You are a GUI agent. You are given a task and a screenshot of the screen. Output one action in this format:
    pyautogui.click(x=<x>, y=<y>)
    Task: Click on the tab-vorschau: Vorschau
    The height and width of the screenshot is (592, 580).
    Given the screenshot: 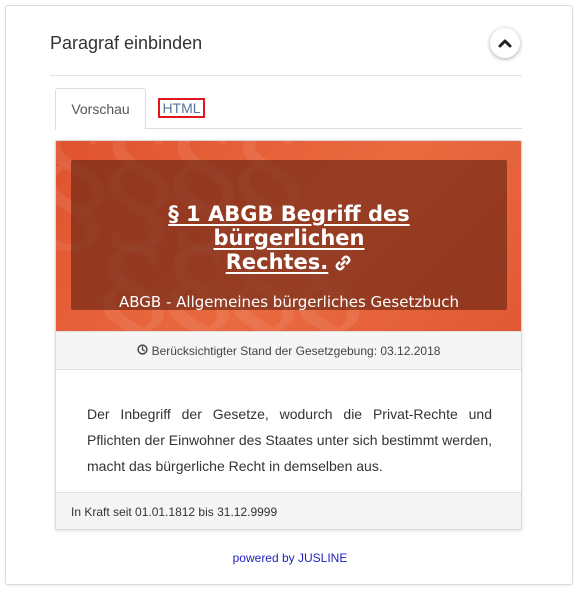 What is the action you would take?
    pyautogui.click(x=100, y=109)
    